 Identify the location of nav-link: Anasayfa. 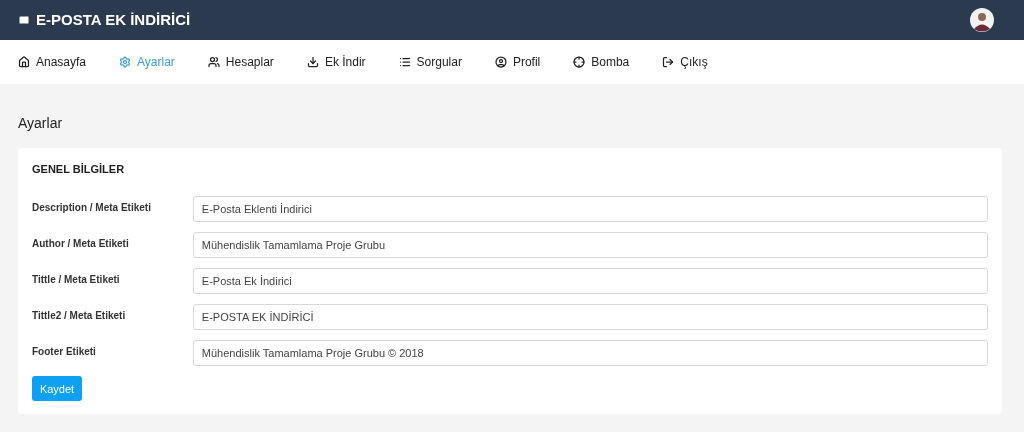
(52, 62).